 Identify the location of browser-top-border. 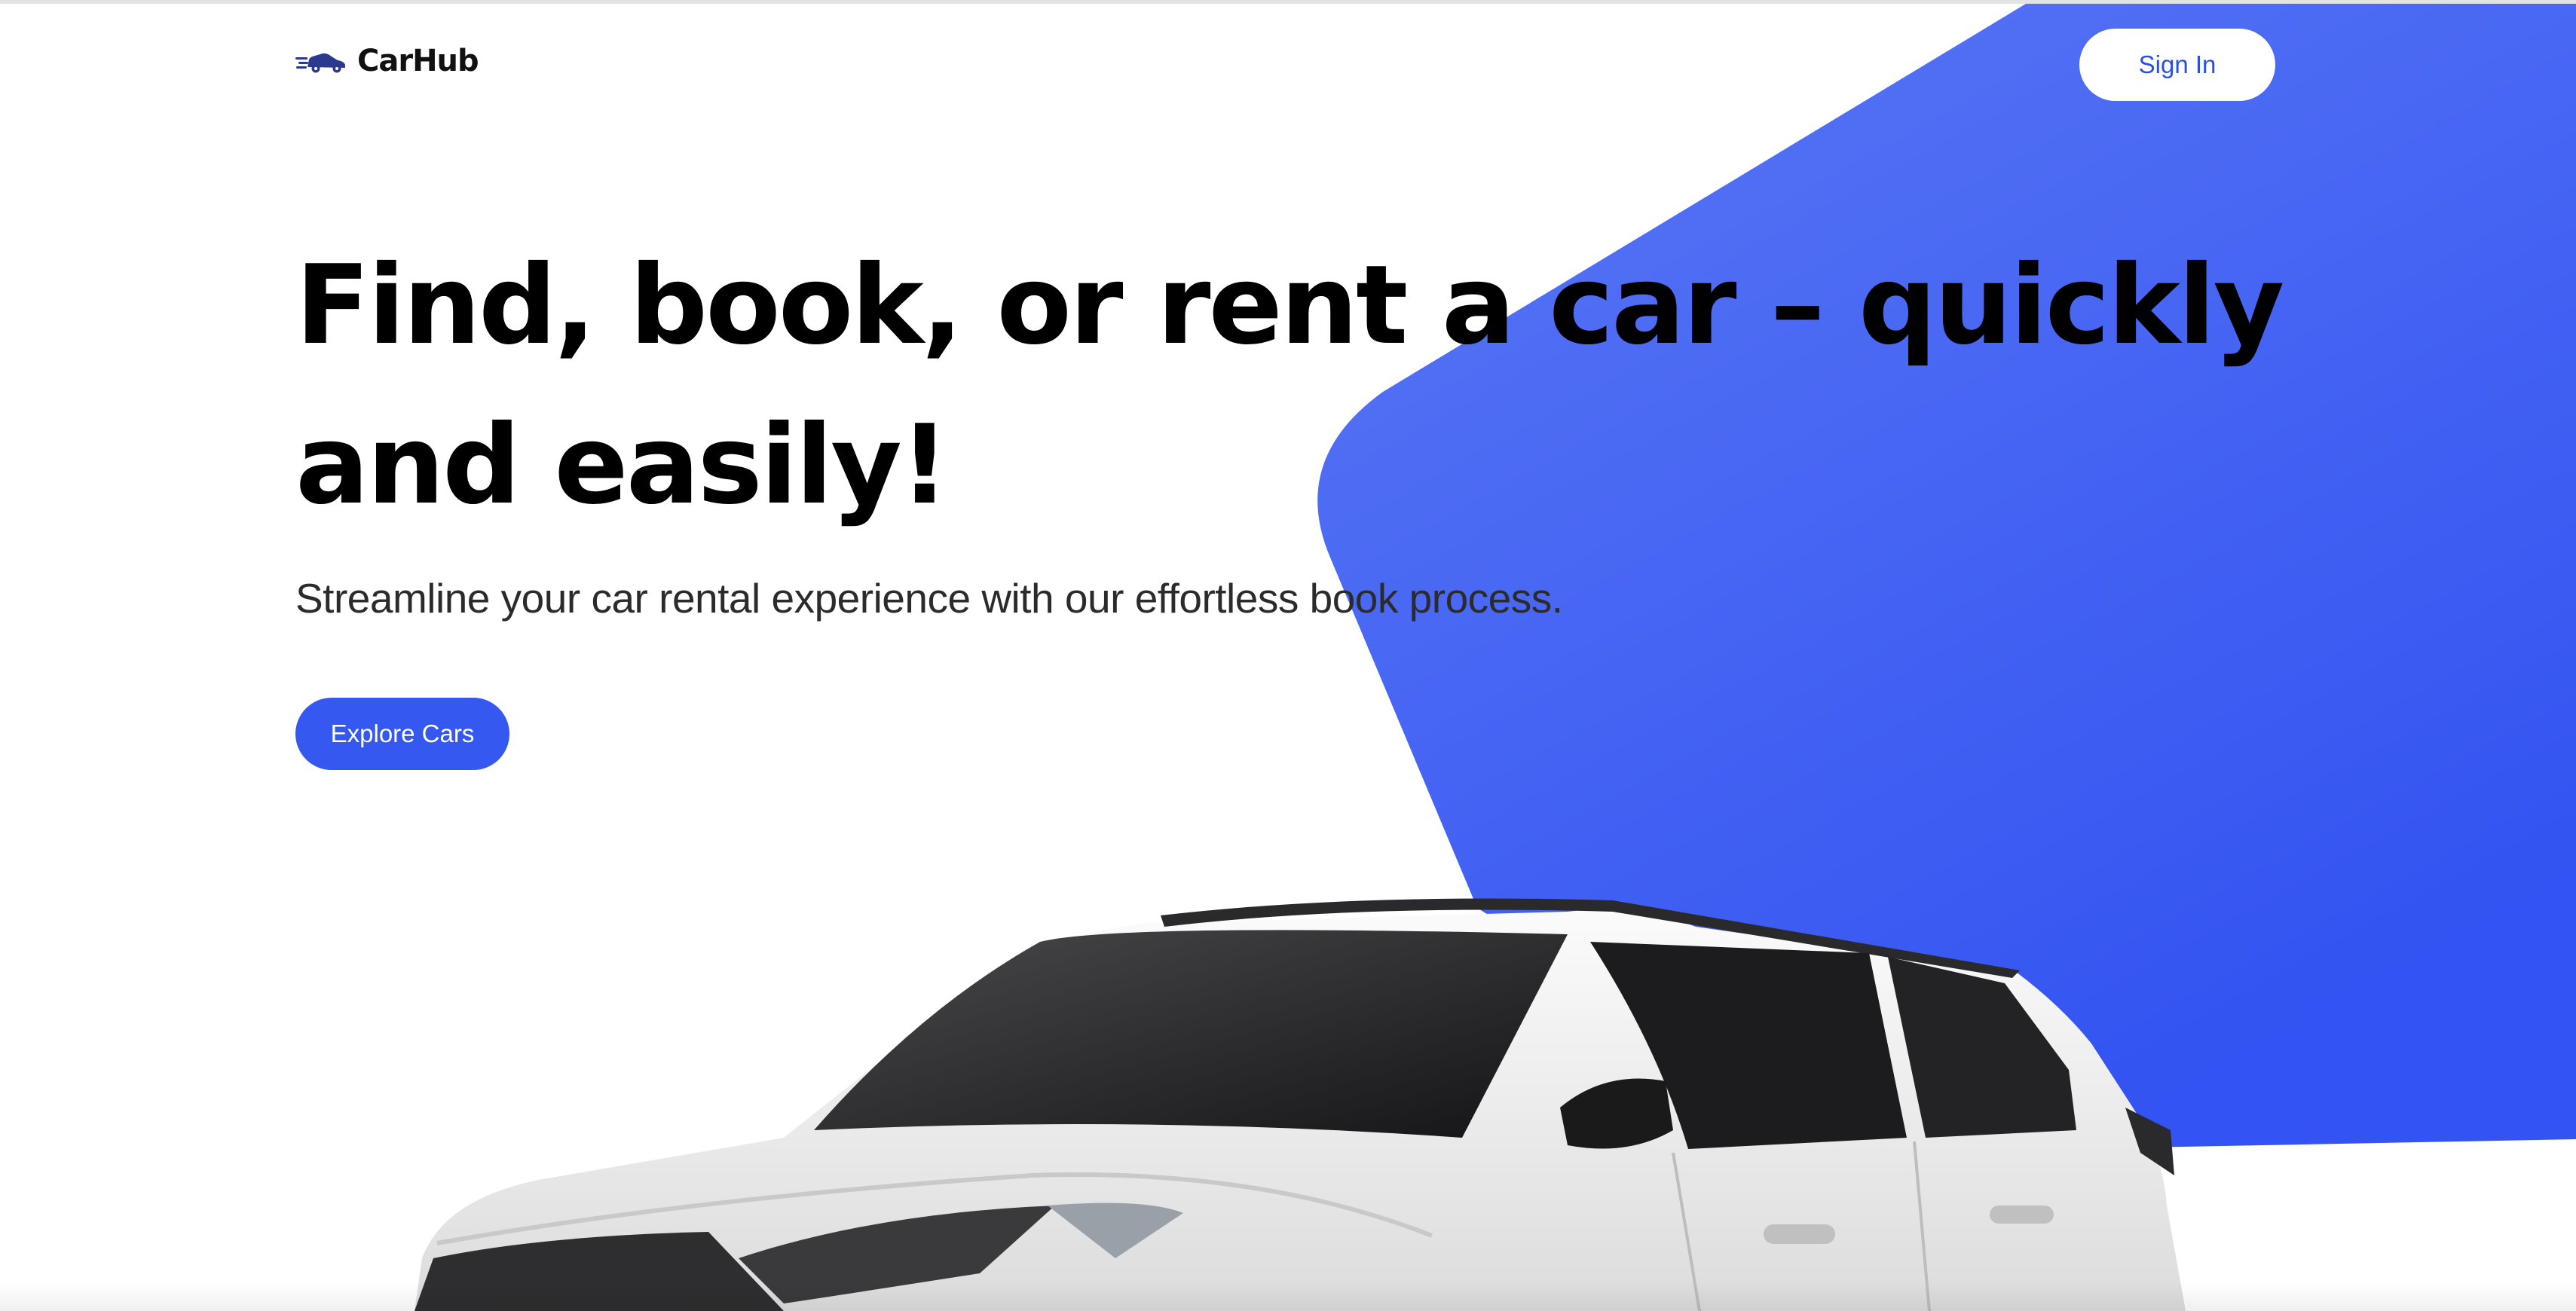
(1288, 2).